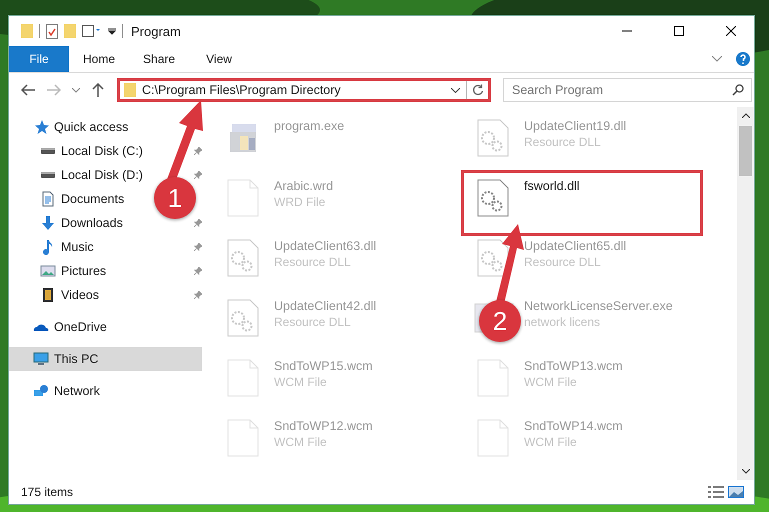 This screenshot has height=512, width=769. Describe the element at coordinates (159, 59) in the screenshot. I see `ribbon-tab: Share` at that location.